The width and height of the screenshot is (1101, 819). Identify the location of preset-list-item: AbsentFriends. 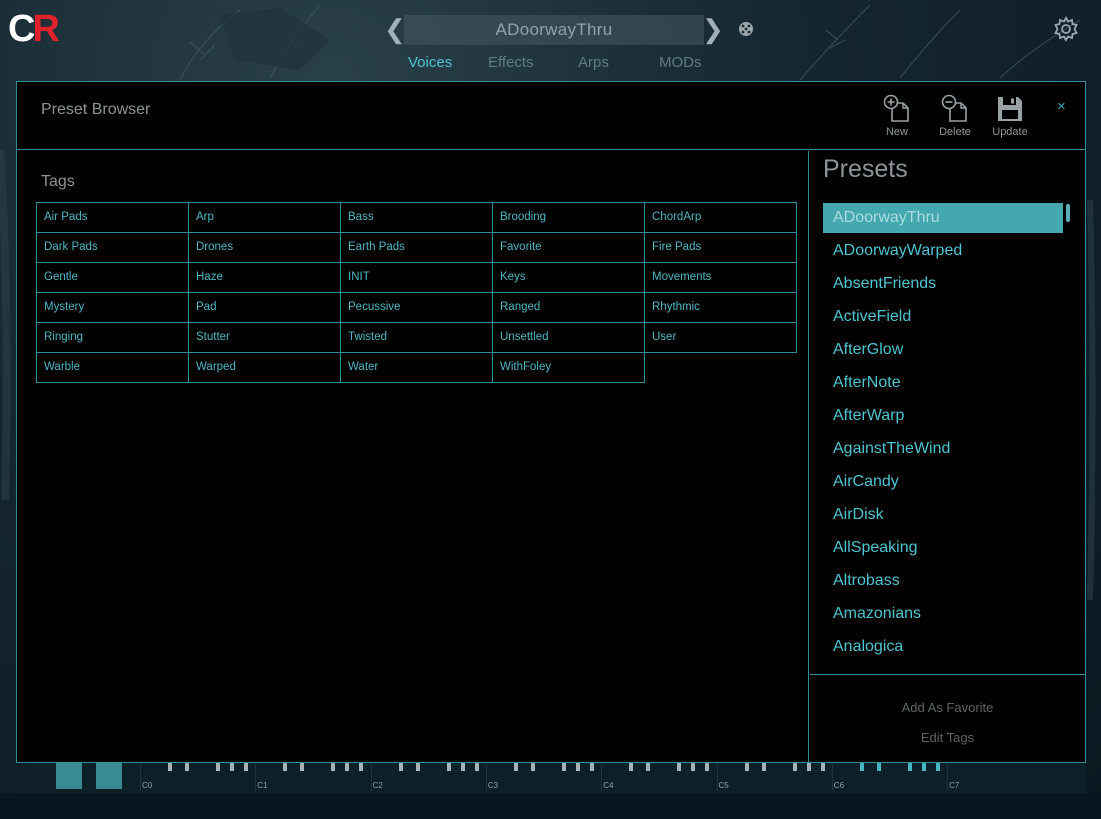
(943, 285).